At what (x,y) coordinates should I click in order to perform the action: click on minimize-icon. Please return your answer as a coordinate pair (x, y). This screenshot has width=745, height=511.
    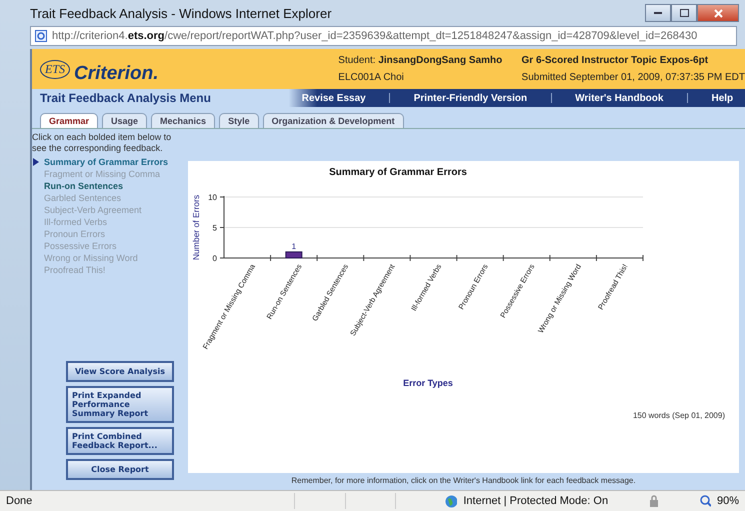
    Looking at the image, I should click on (658, 13).